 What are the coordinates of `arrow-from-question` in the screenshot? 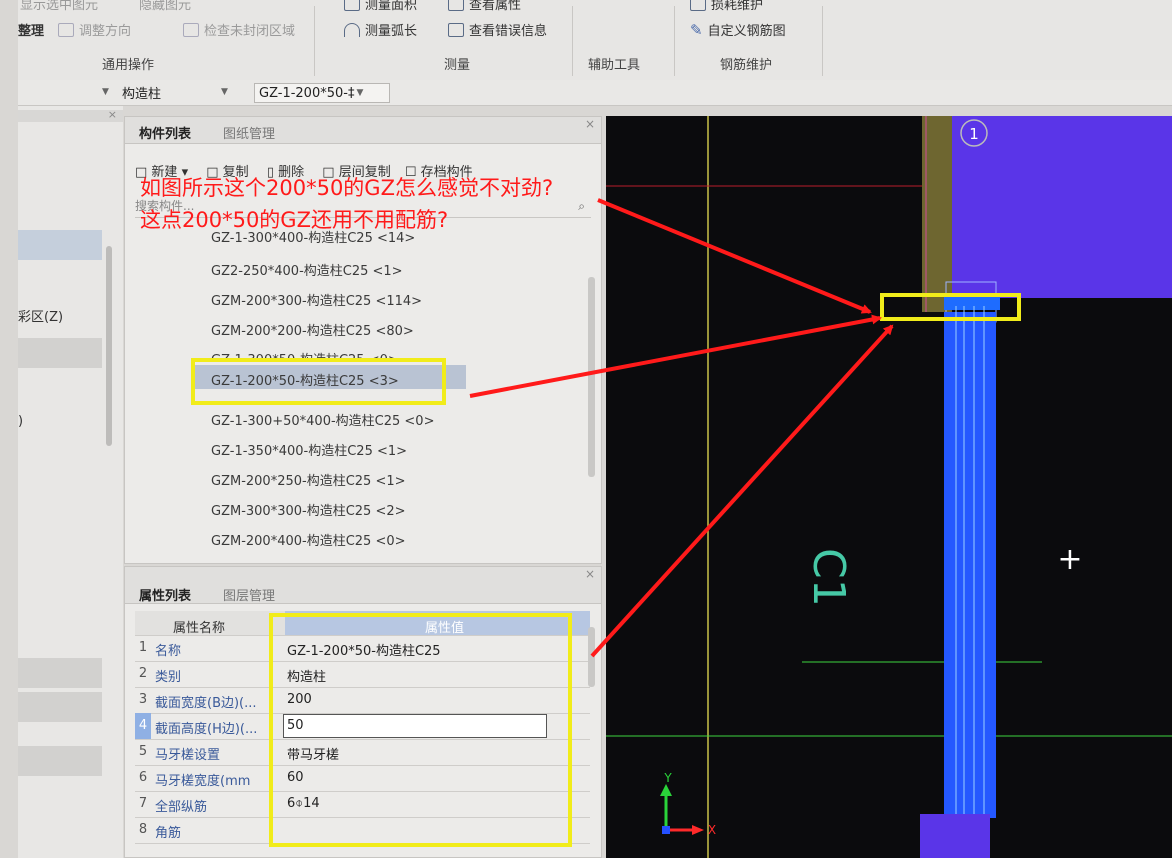 It's located at (734, 256).